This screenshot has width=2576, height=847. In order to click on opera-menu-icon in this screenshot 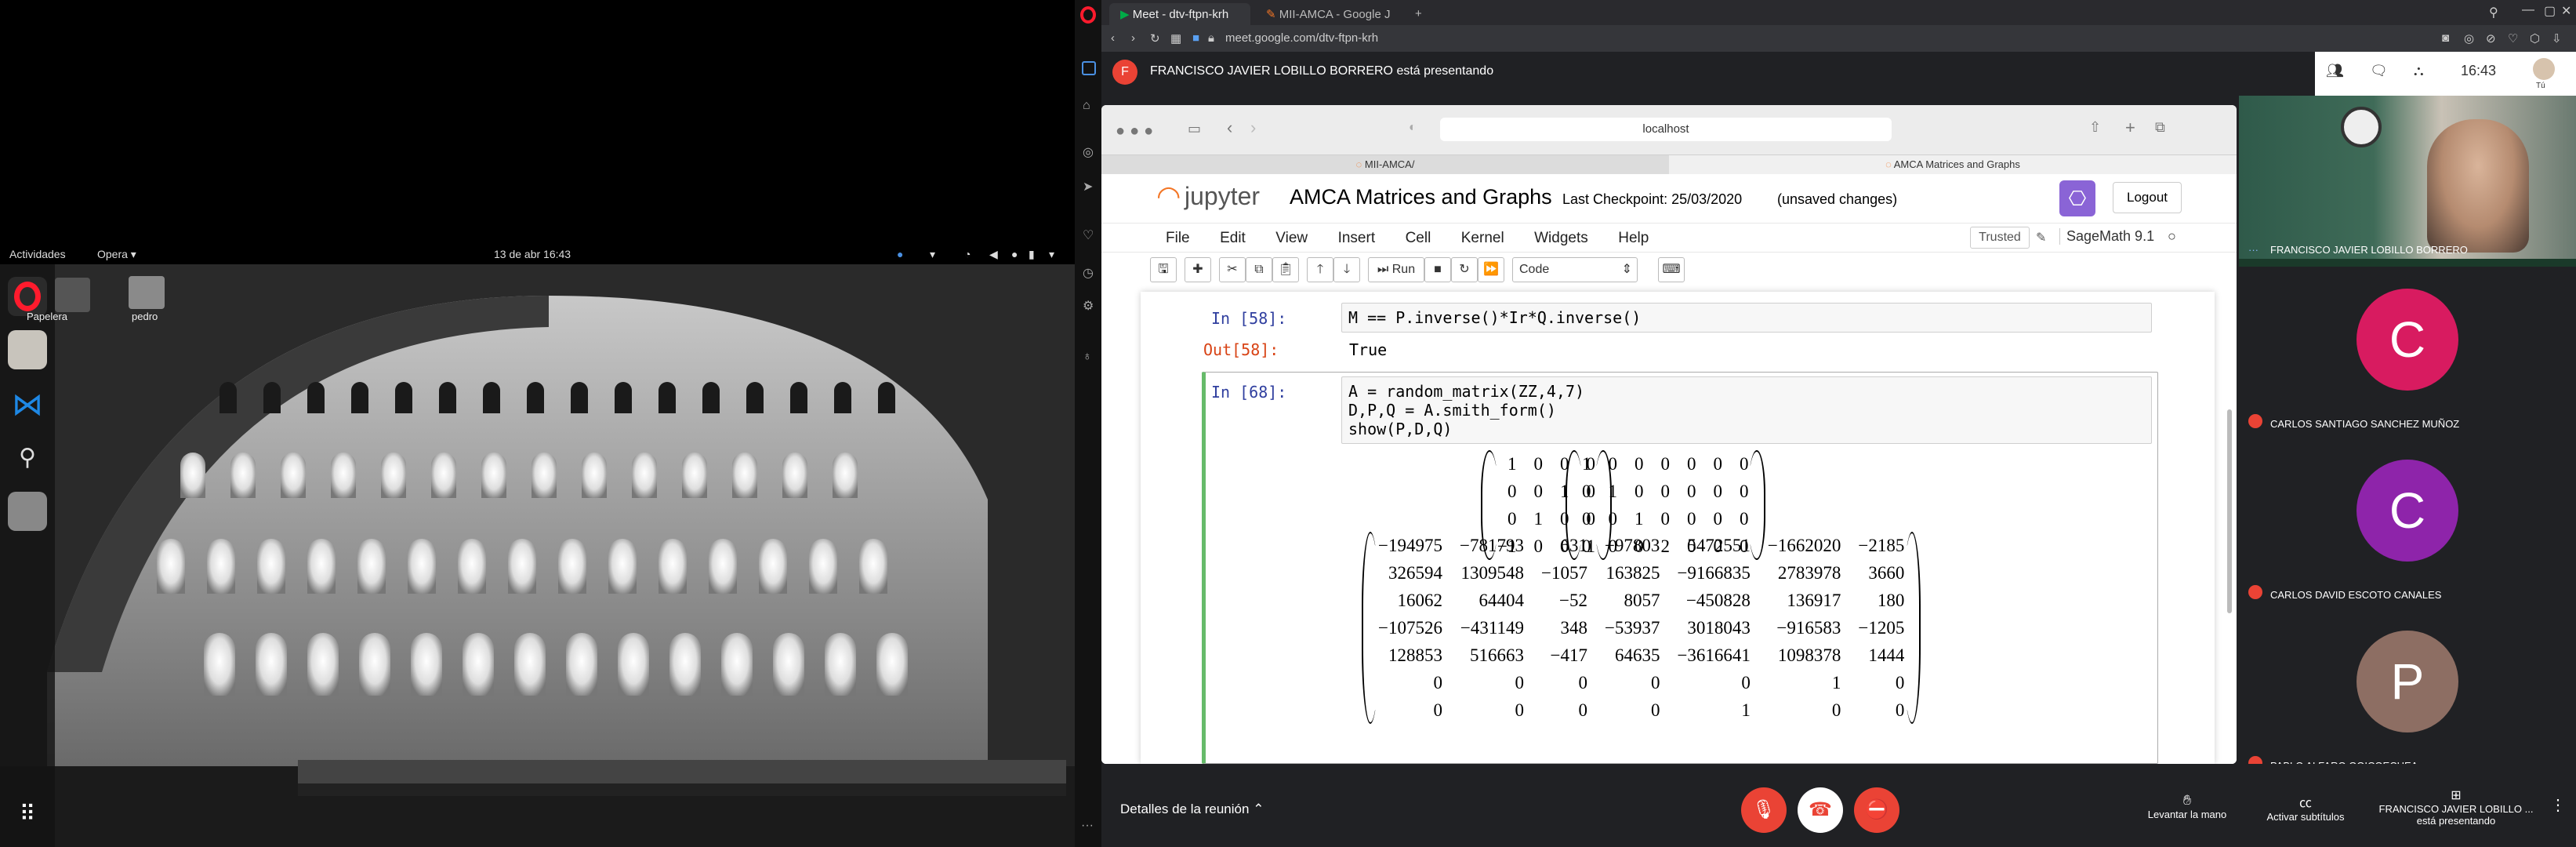, I will do `click(1088, 15)`.